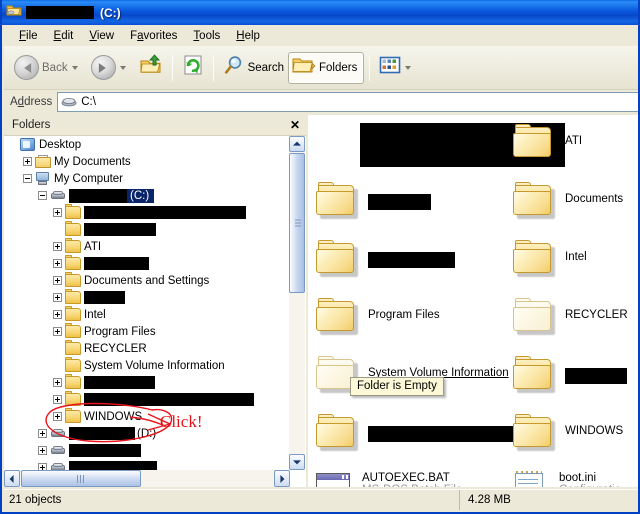  I want to click on folders-button: Folders, so click(326, 67).